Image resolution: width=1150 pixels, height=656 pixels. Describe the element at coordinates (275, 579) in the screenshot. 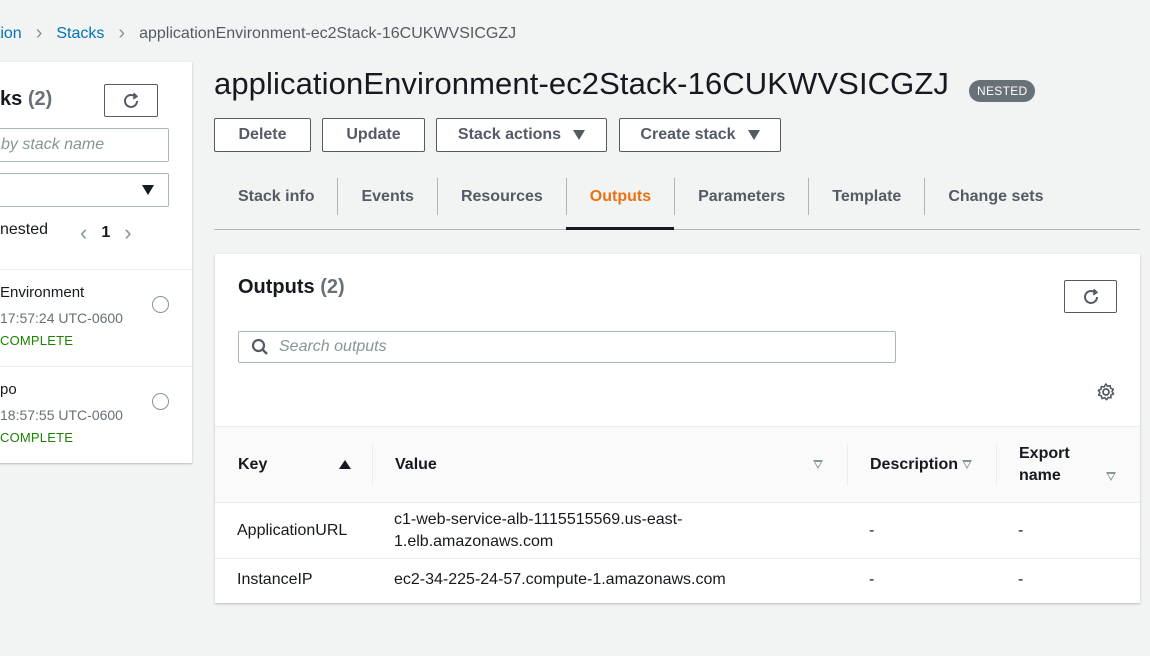

I see `output-key: InstanceIP` at that location.